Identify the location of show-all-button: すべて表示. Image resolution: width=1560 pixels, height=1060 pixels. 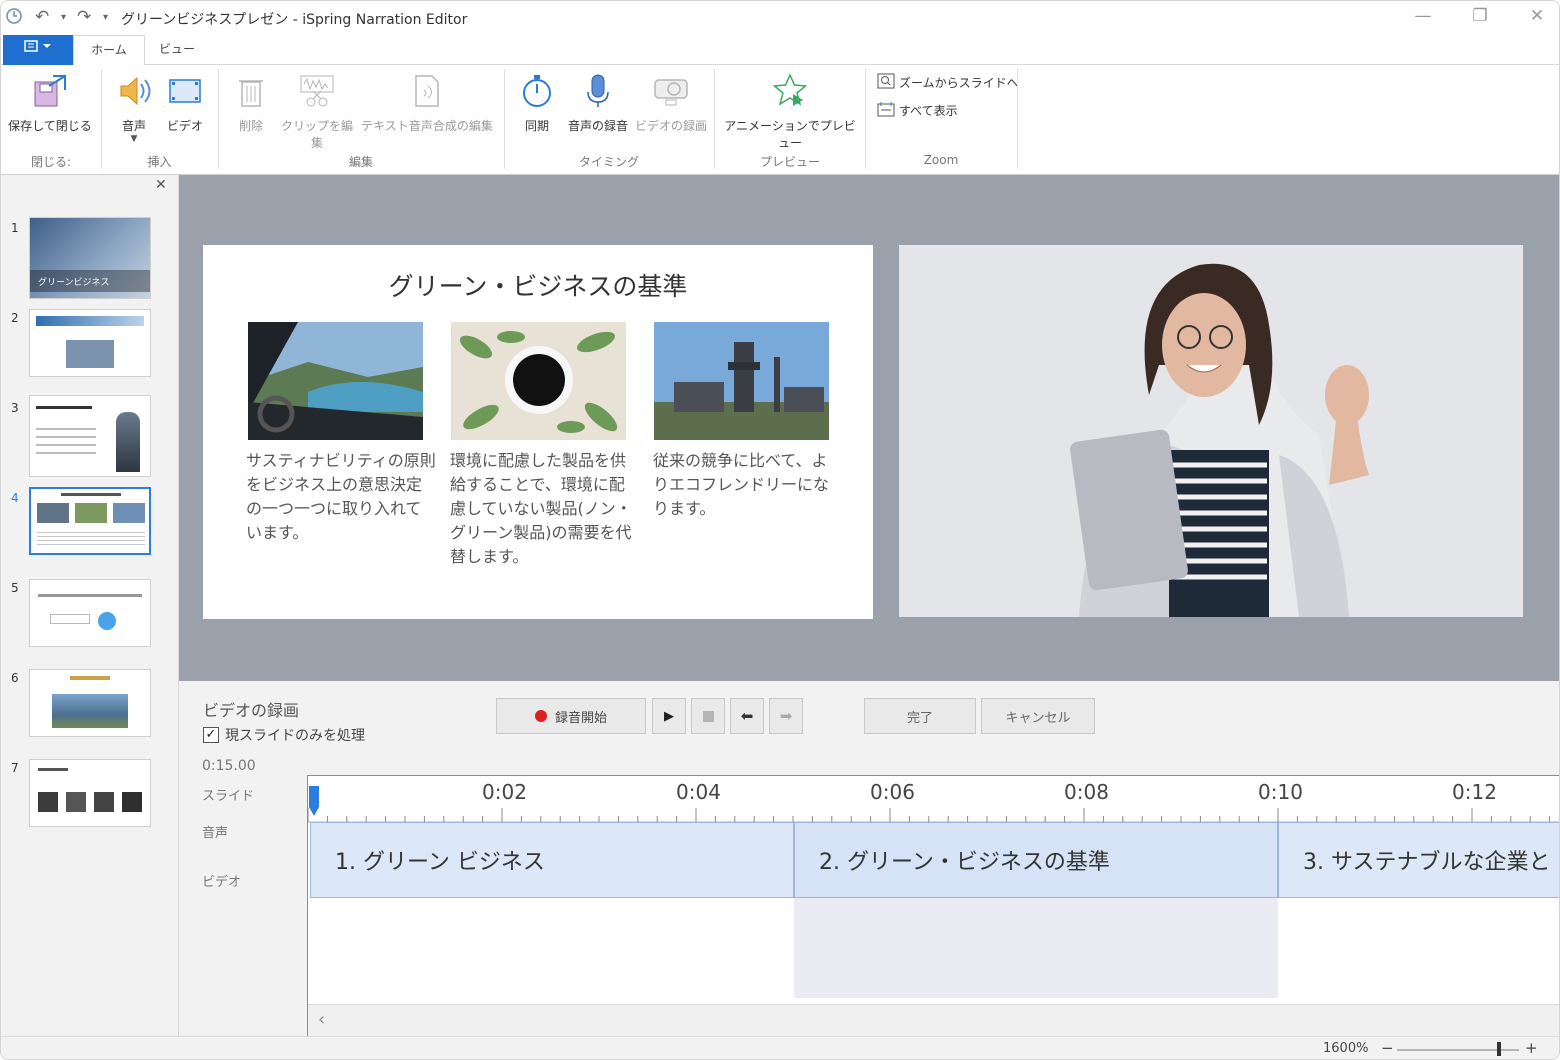
(917, 110).